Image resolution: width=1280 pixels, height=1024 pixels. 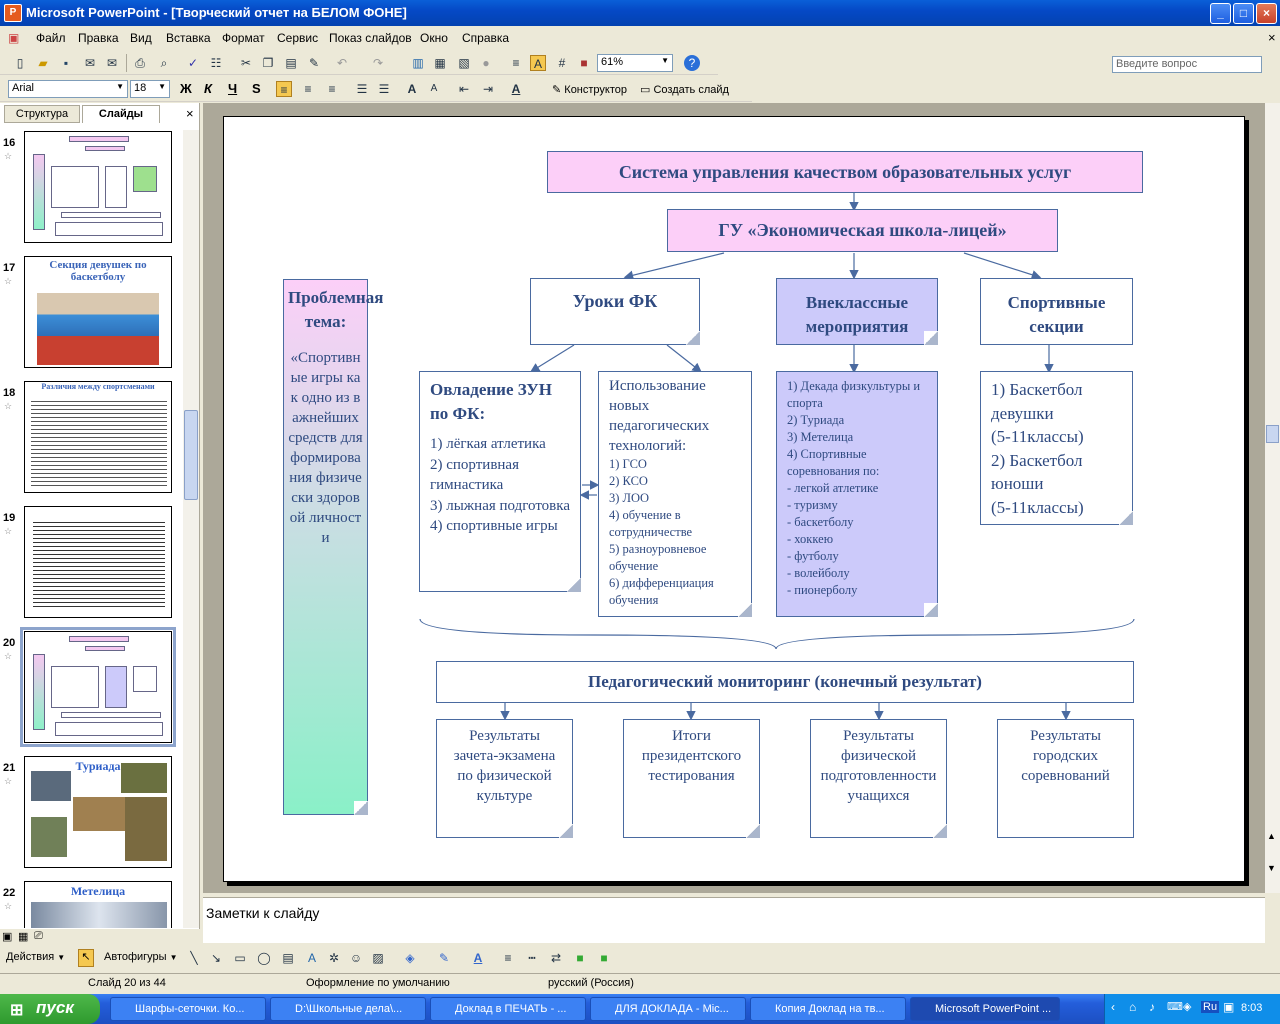 I want to click on tab-slides: Слайды, so click(x=121, y=114).